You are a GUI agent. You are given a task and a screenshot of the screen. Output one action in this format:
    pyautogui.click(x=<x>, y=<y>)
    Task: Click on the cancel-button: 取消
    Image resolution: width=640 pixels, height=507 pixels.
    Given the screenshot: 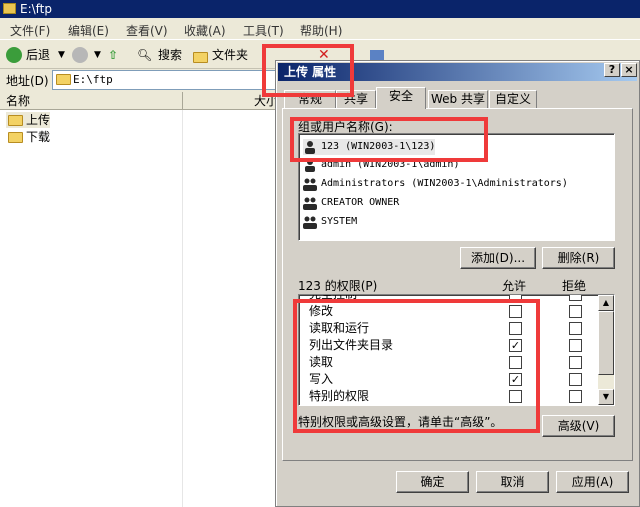 What is the action you would take?
    pyautogui.click(x=512, y=482)
    